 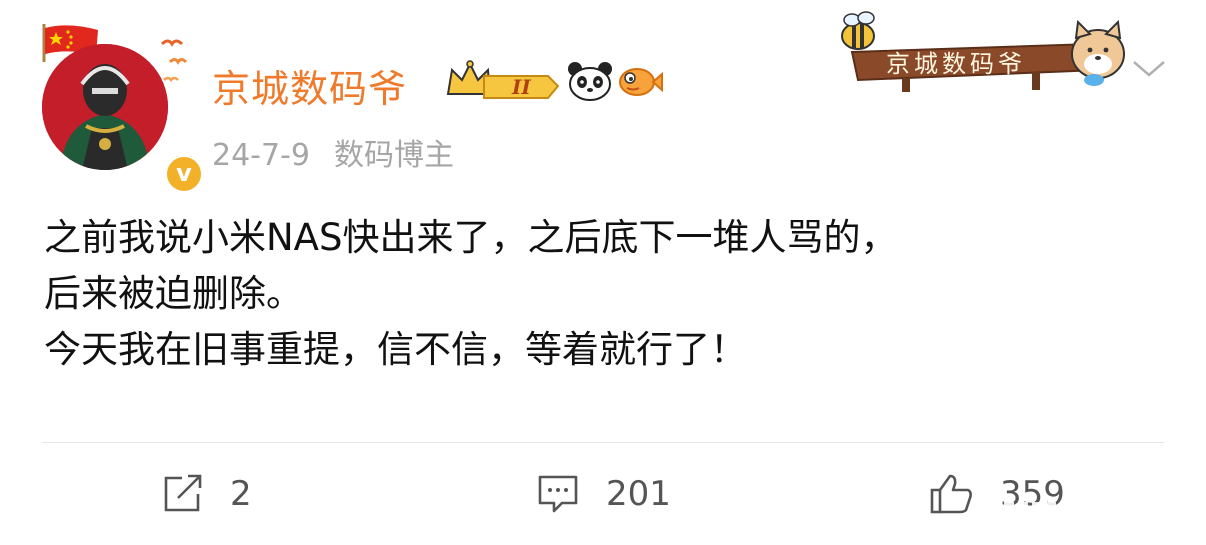 What do you see at coordinates (590, 81) in the screenshot?
I see `panda-icon` at bounding box center [590, 81].